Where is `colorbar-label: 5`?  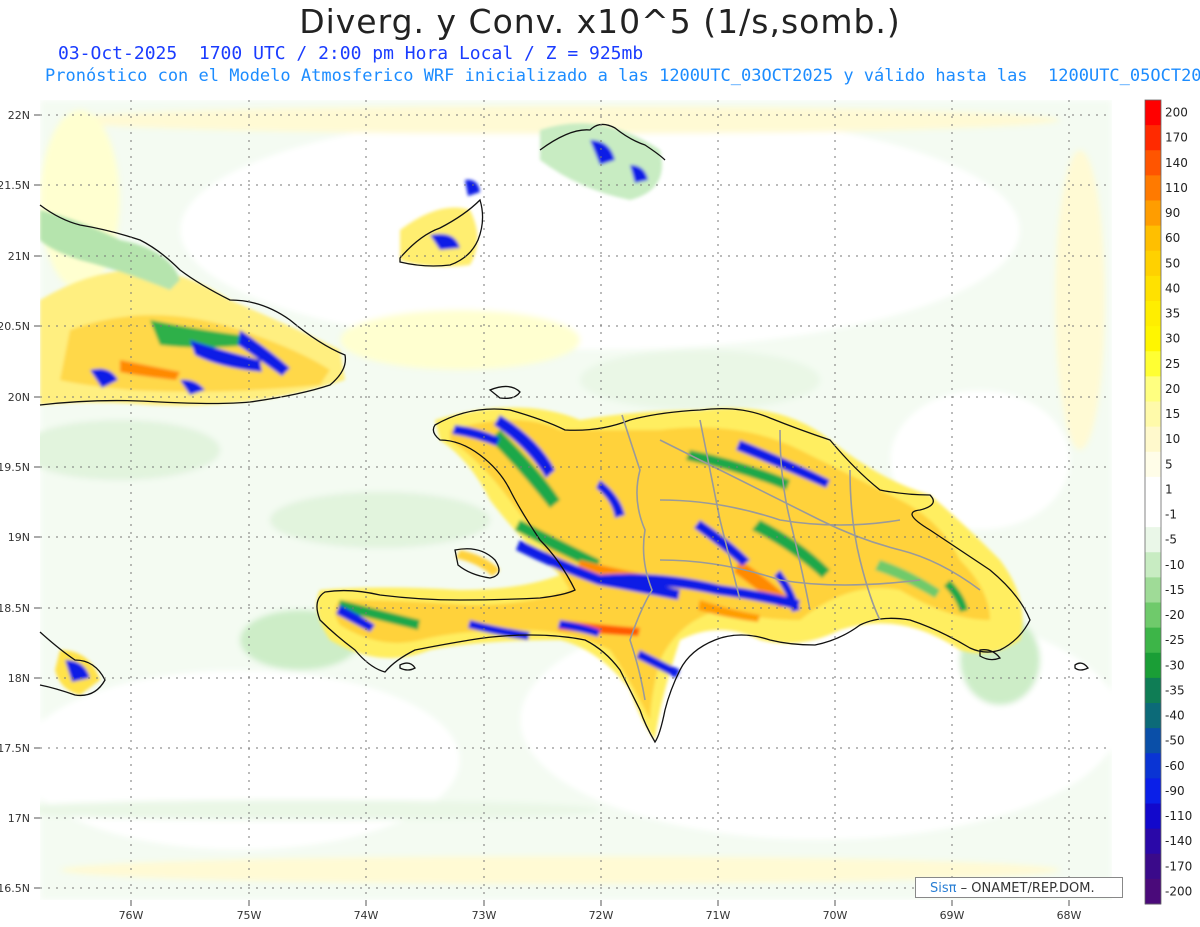 colorbar-label: 5 is located at coordinates (1169, 464).